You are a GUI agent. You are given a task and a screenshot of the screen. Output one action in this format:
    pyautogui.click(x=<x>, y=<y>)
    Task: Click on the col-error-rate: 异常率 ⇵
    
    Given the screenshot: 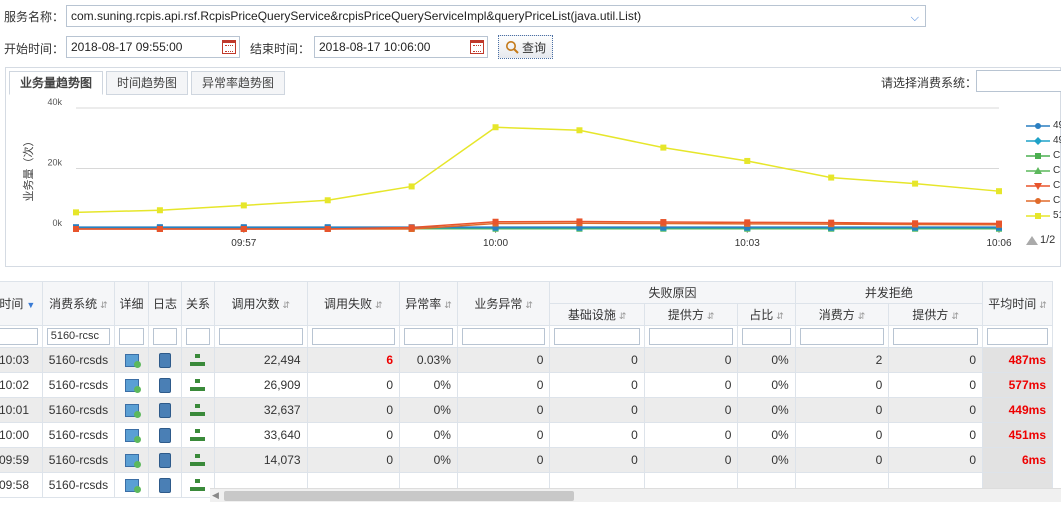 What is the action you would take?
    pyautogui.click(x=428, y=303)
    